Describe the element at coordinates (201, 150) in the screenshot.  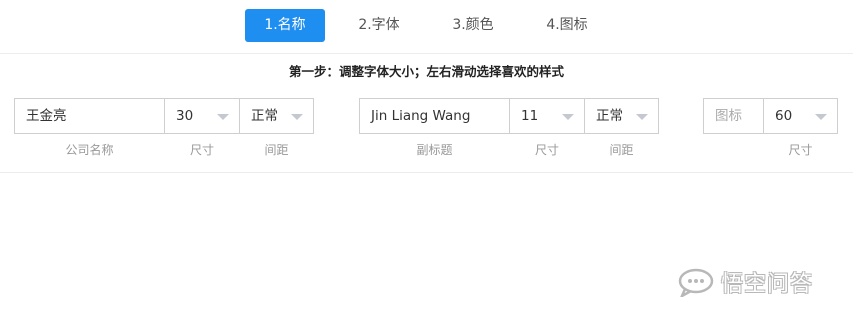
I see `company-size-caption: 尺寸` at that location.